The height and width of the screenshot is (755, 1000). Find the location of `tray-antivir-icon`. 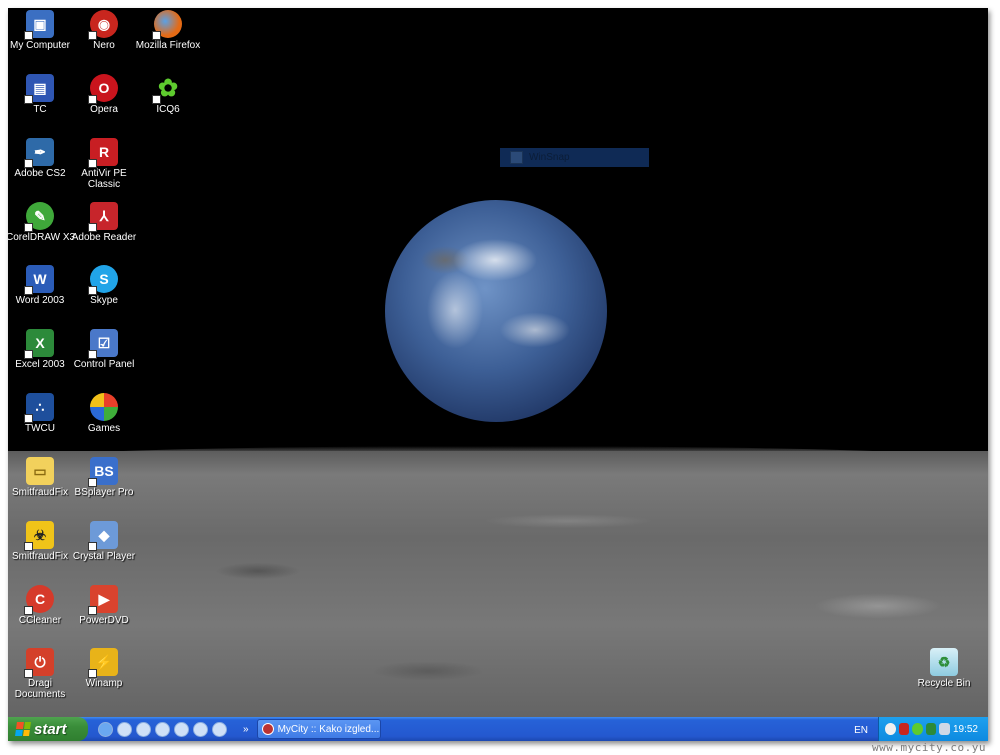

tray-antivir-icon is located at coordinates (904, 729).